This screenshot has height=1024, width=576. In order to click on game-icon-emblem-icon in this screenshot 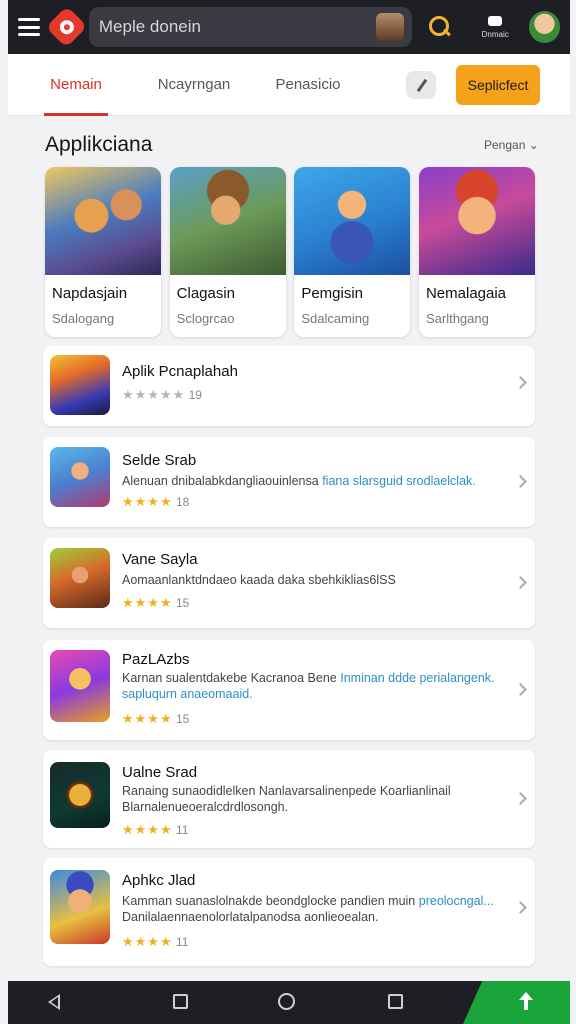, I will do `click(80, 795)`.